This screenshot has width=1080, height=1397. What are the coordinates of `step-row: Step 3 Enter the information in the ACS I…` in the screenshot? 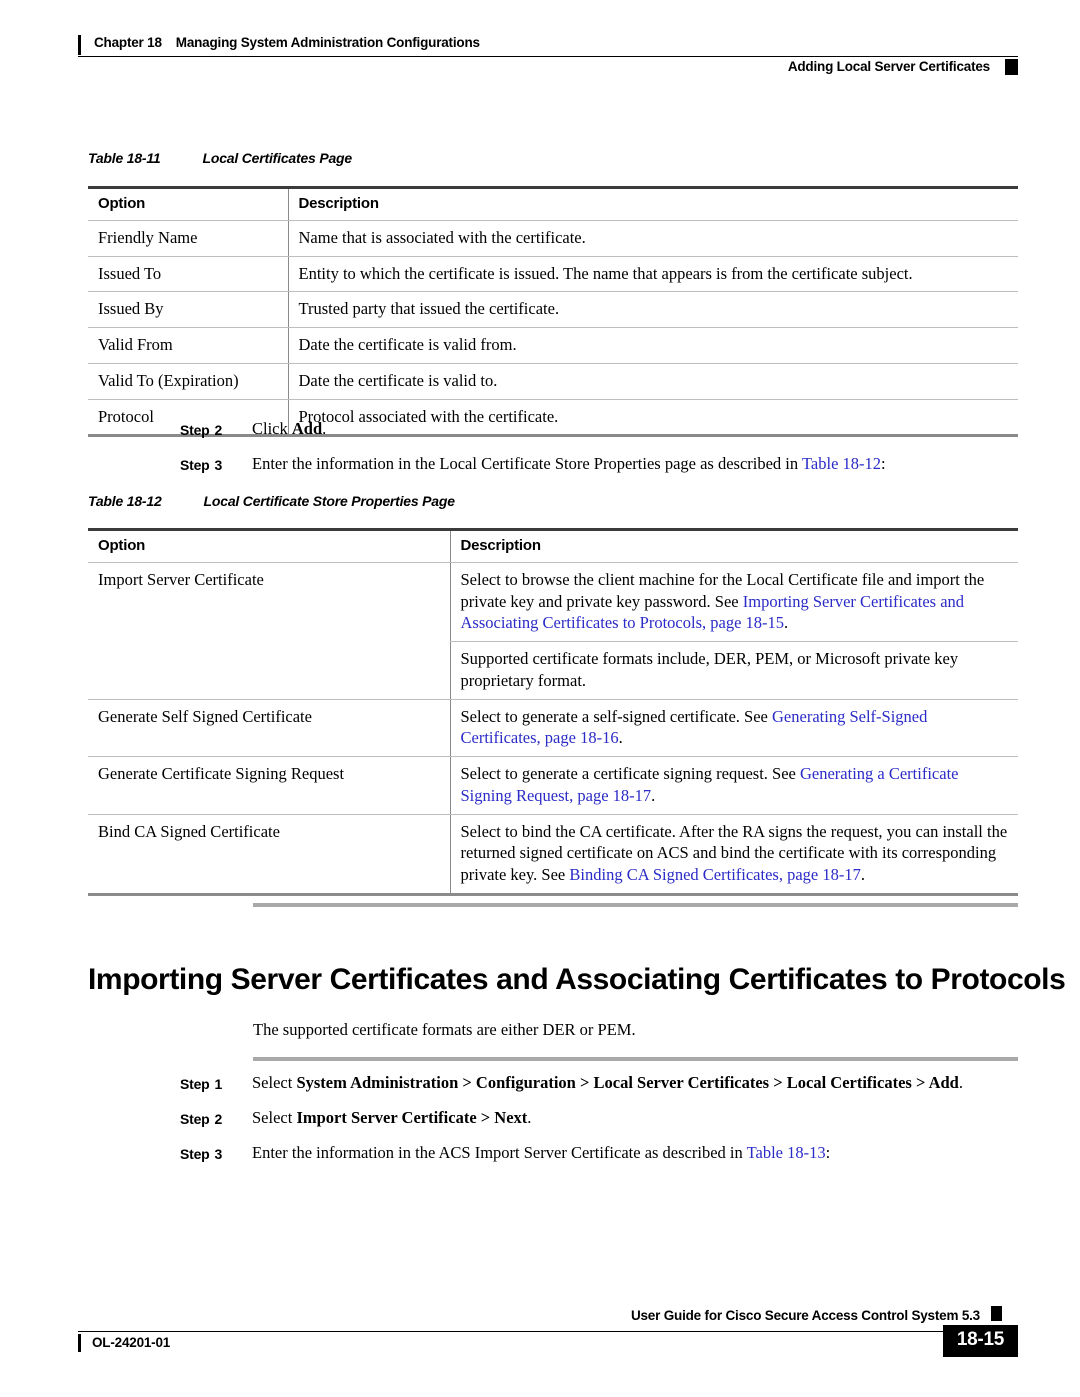 It's located at (599, 1153).